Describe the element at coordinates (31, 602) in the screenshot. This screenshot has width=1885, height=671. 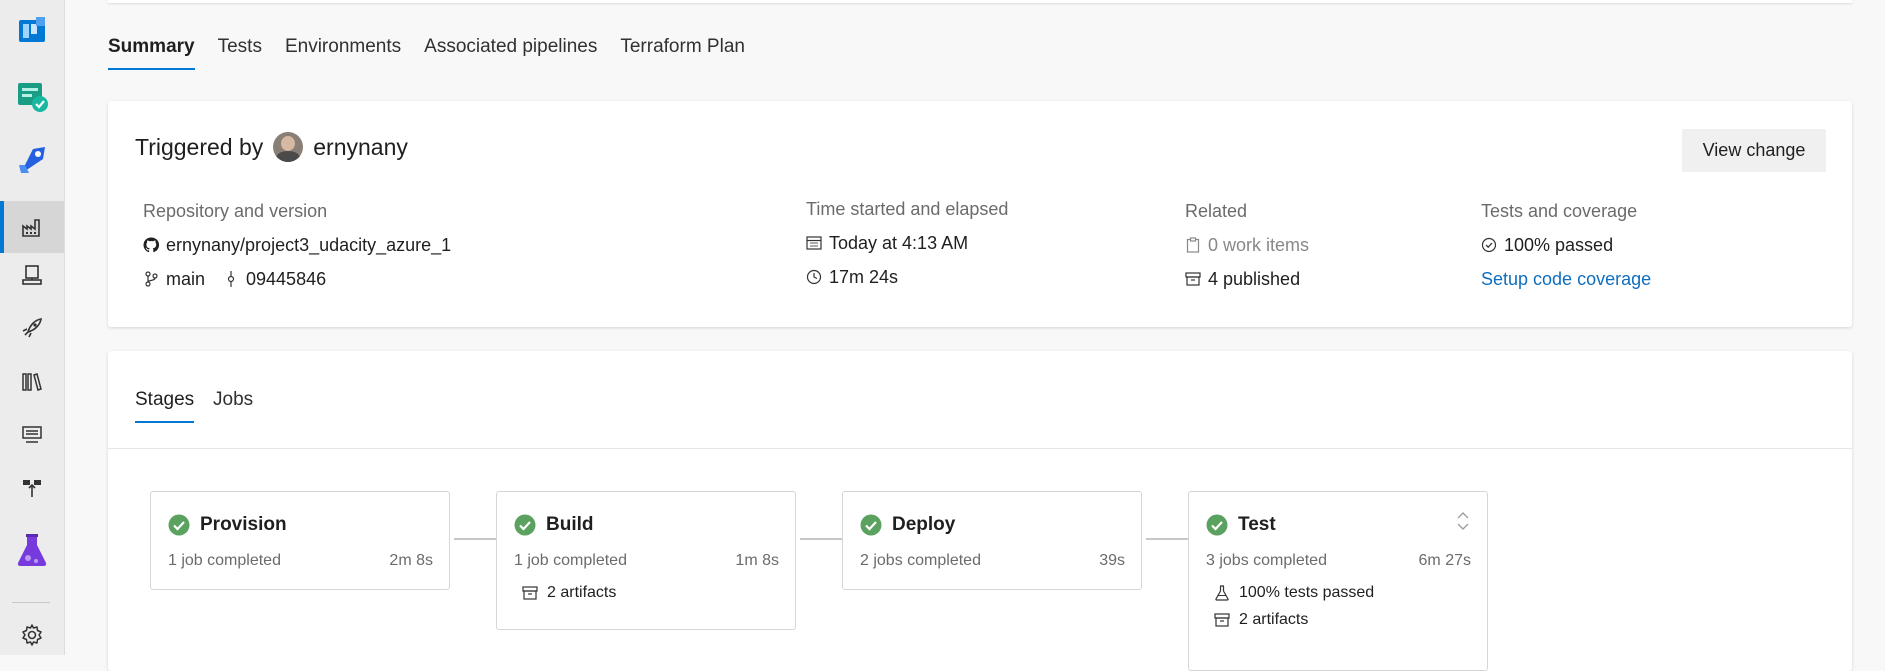
I see `rail-divider` at that location.